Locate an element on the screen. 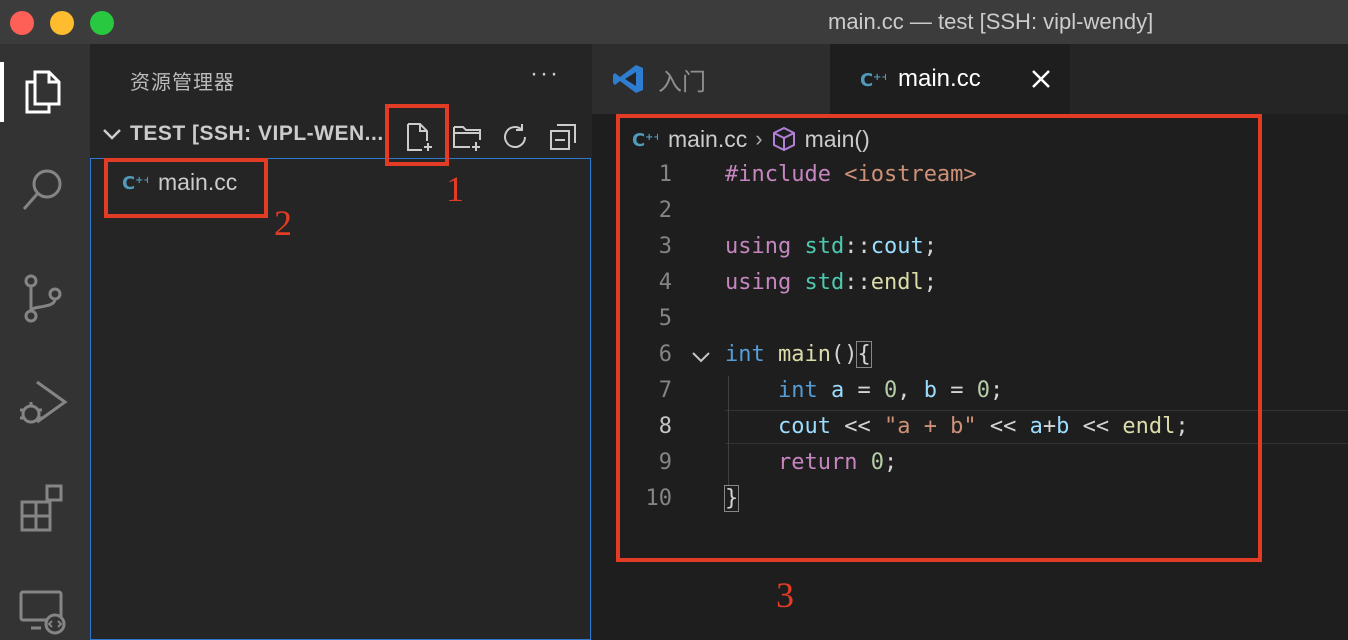 This screenshot has height=640, width=1348. annotation-label-3: 3 is located at coordinates (785, 595).